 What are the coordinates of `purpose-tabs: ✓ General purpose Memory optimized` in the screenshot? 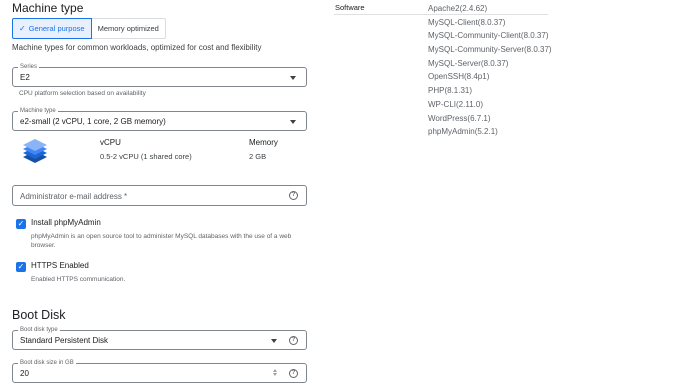 It's located at (89, 28).